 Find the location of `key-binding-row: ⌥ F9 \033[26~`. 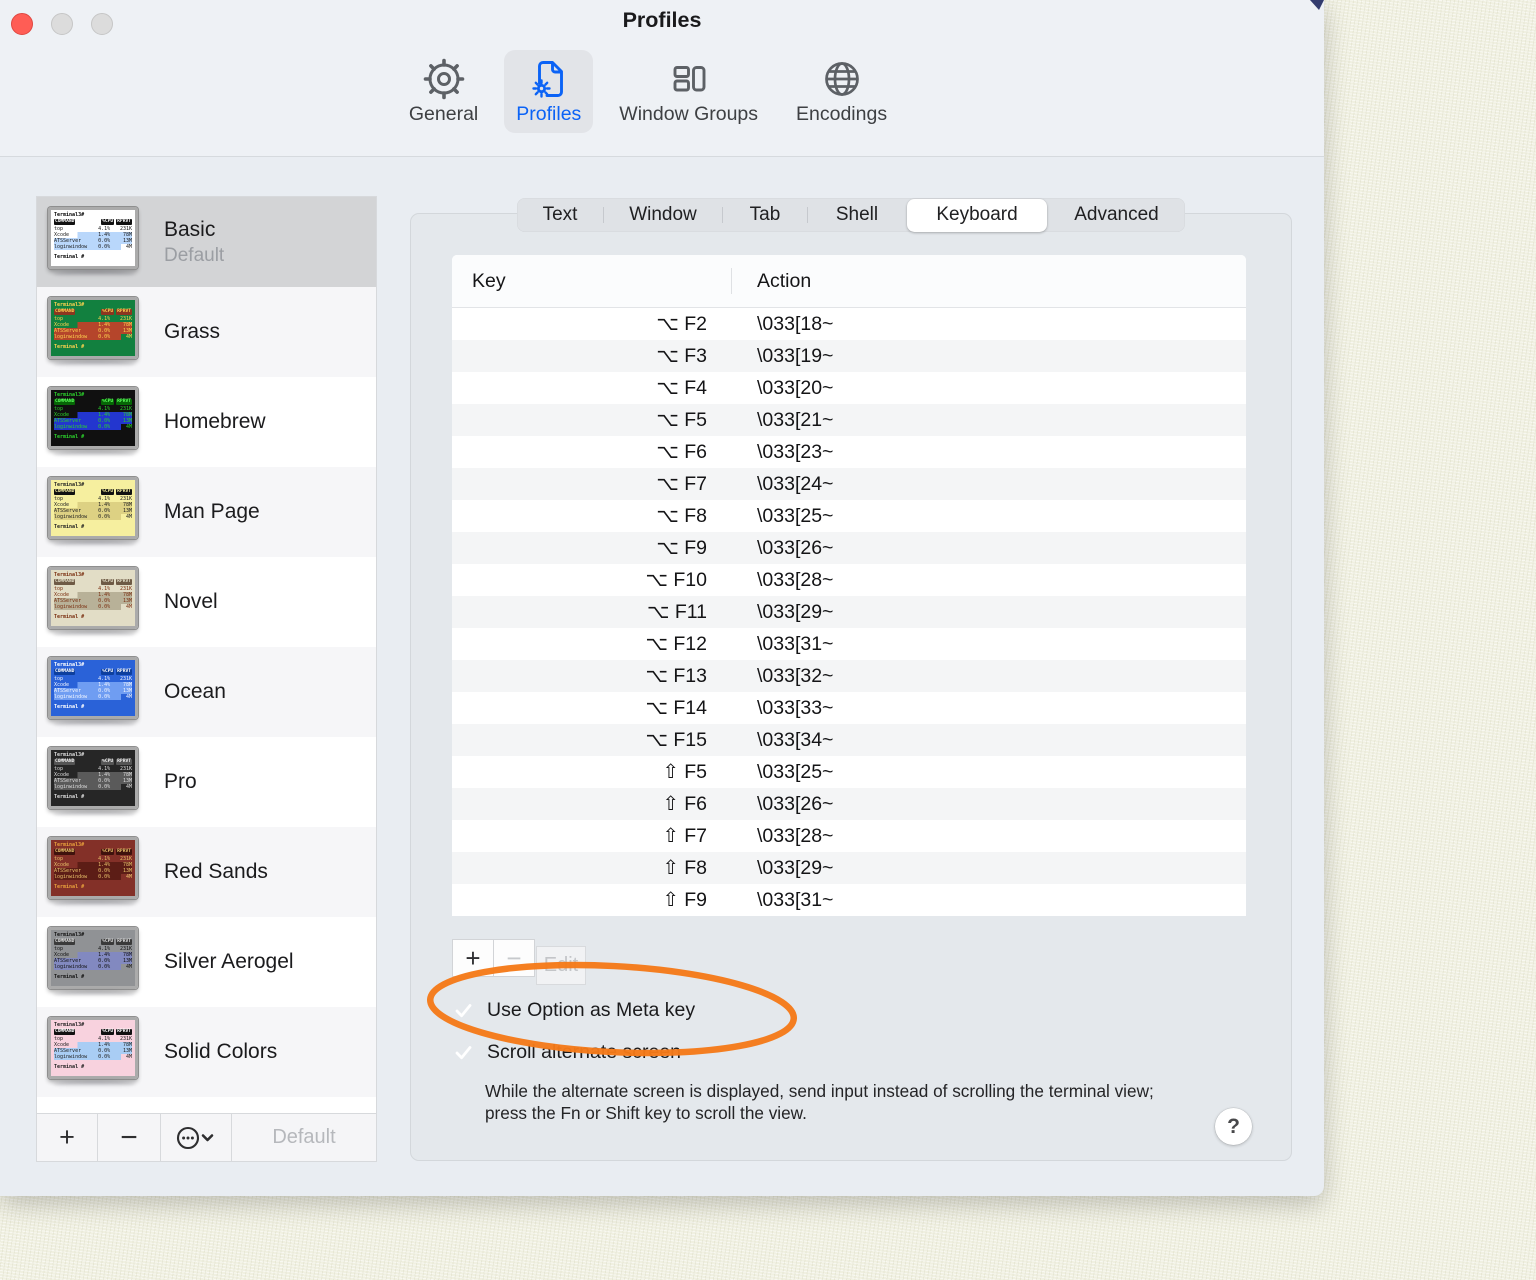

key-binding-row: ⌥ F9 \033[26~ is located at coordinates (849, 548).